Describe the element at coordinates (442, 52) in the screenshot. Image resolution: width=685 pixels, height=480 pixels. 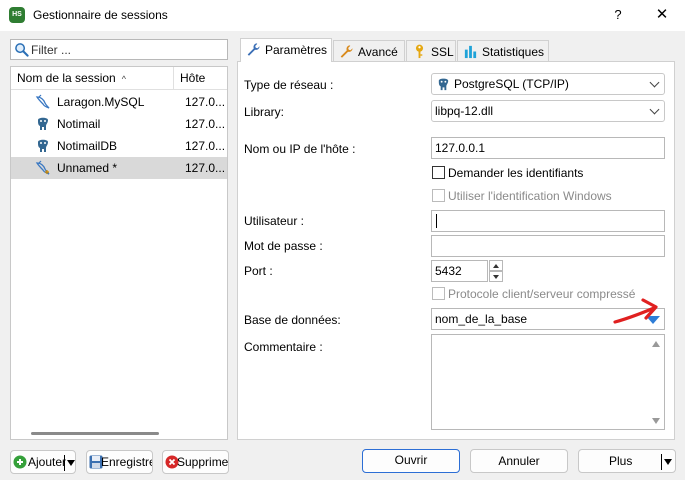
I see `tab-label: SSL` at that location.